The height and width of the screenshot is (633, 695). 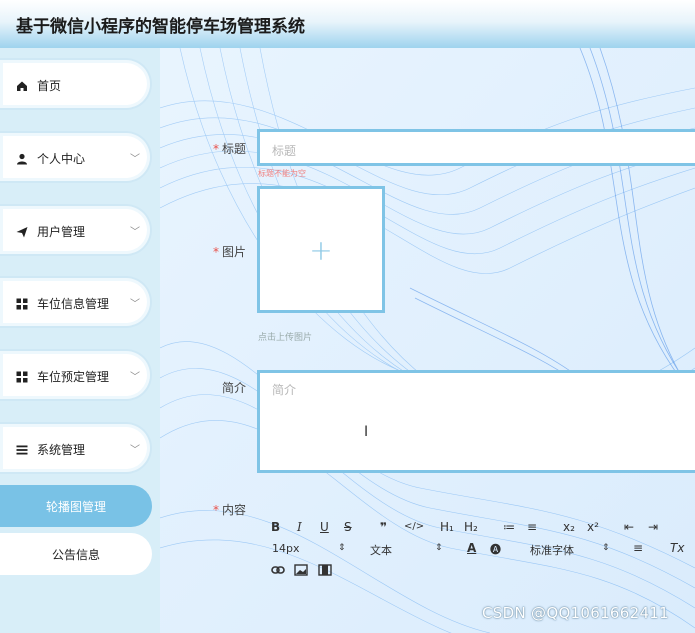 What do you see at coordinates (495, 549) in the screenshot?
I see `background-color-button: 🅐` at bounding box center [495, 549].